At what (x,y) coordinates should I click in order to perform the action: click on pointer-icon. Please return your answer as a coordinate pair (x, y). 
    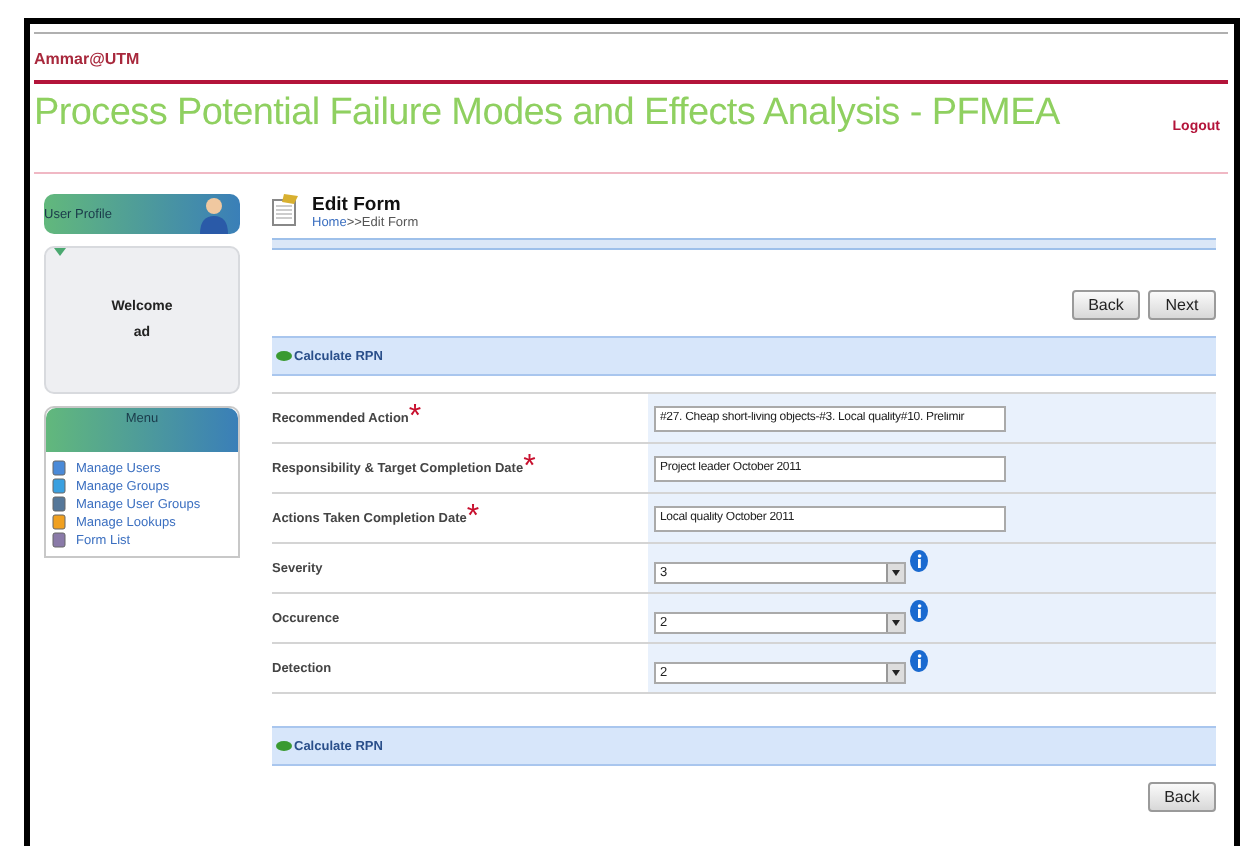
    Looking at the image, I should click on (60, 252).